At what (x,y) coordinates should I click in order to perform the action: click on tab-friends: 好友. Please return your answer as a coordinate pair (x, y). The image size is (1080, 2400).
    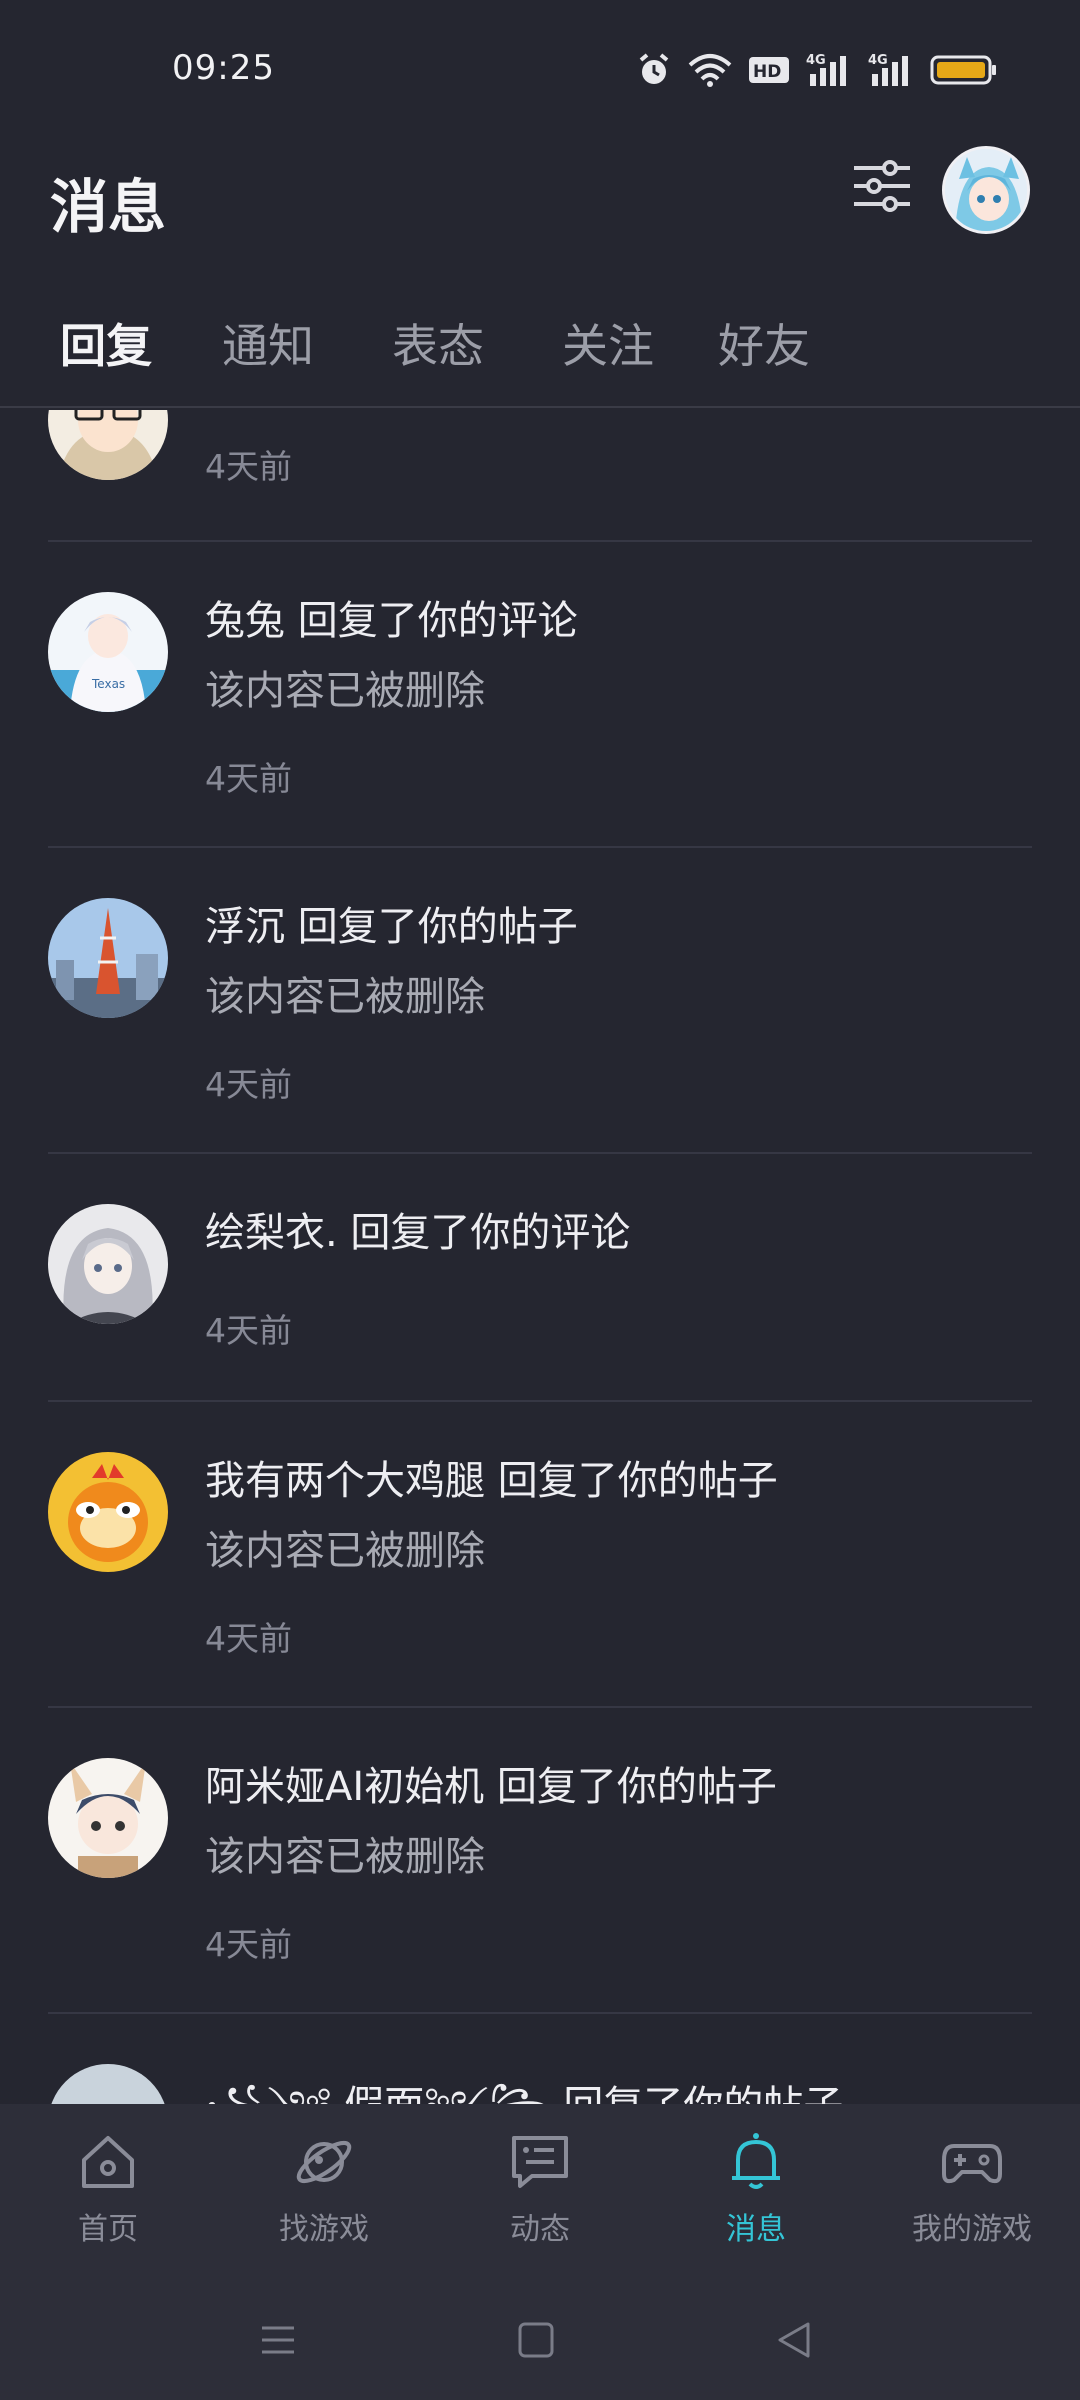
    Looking at the image, I should click on (764, 343).